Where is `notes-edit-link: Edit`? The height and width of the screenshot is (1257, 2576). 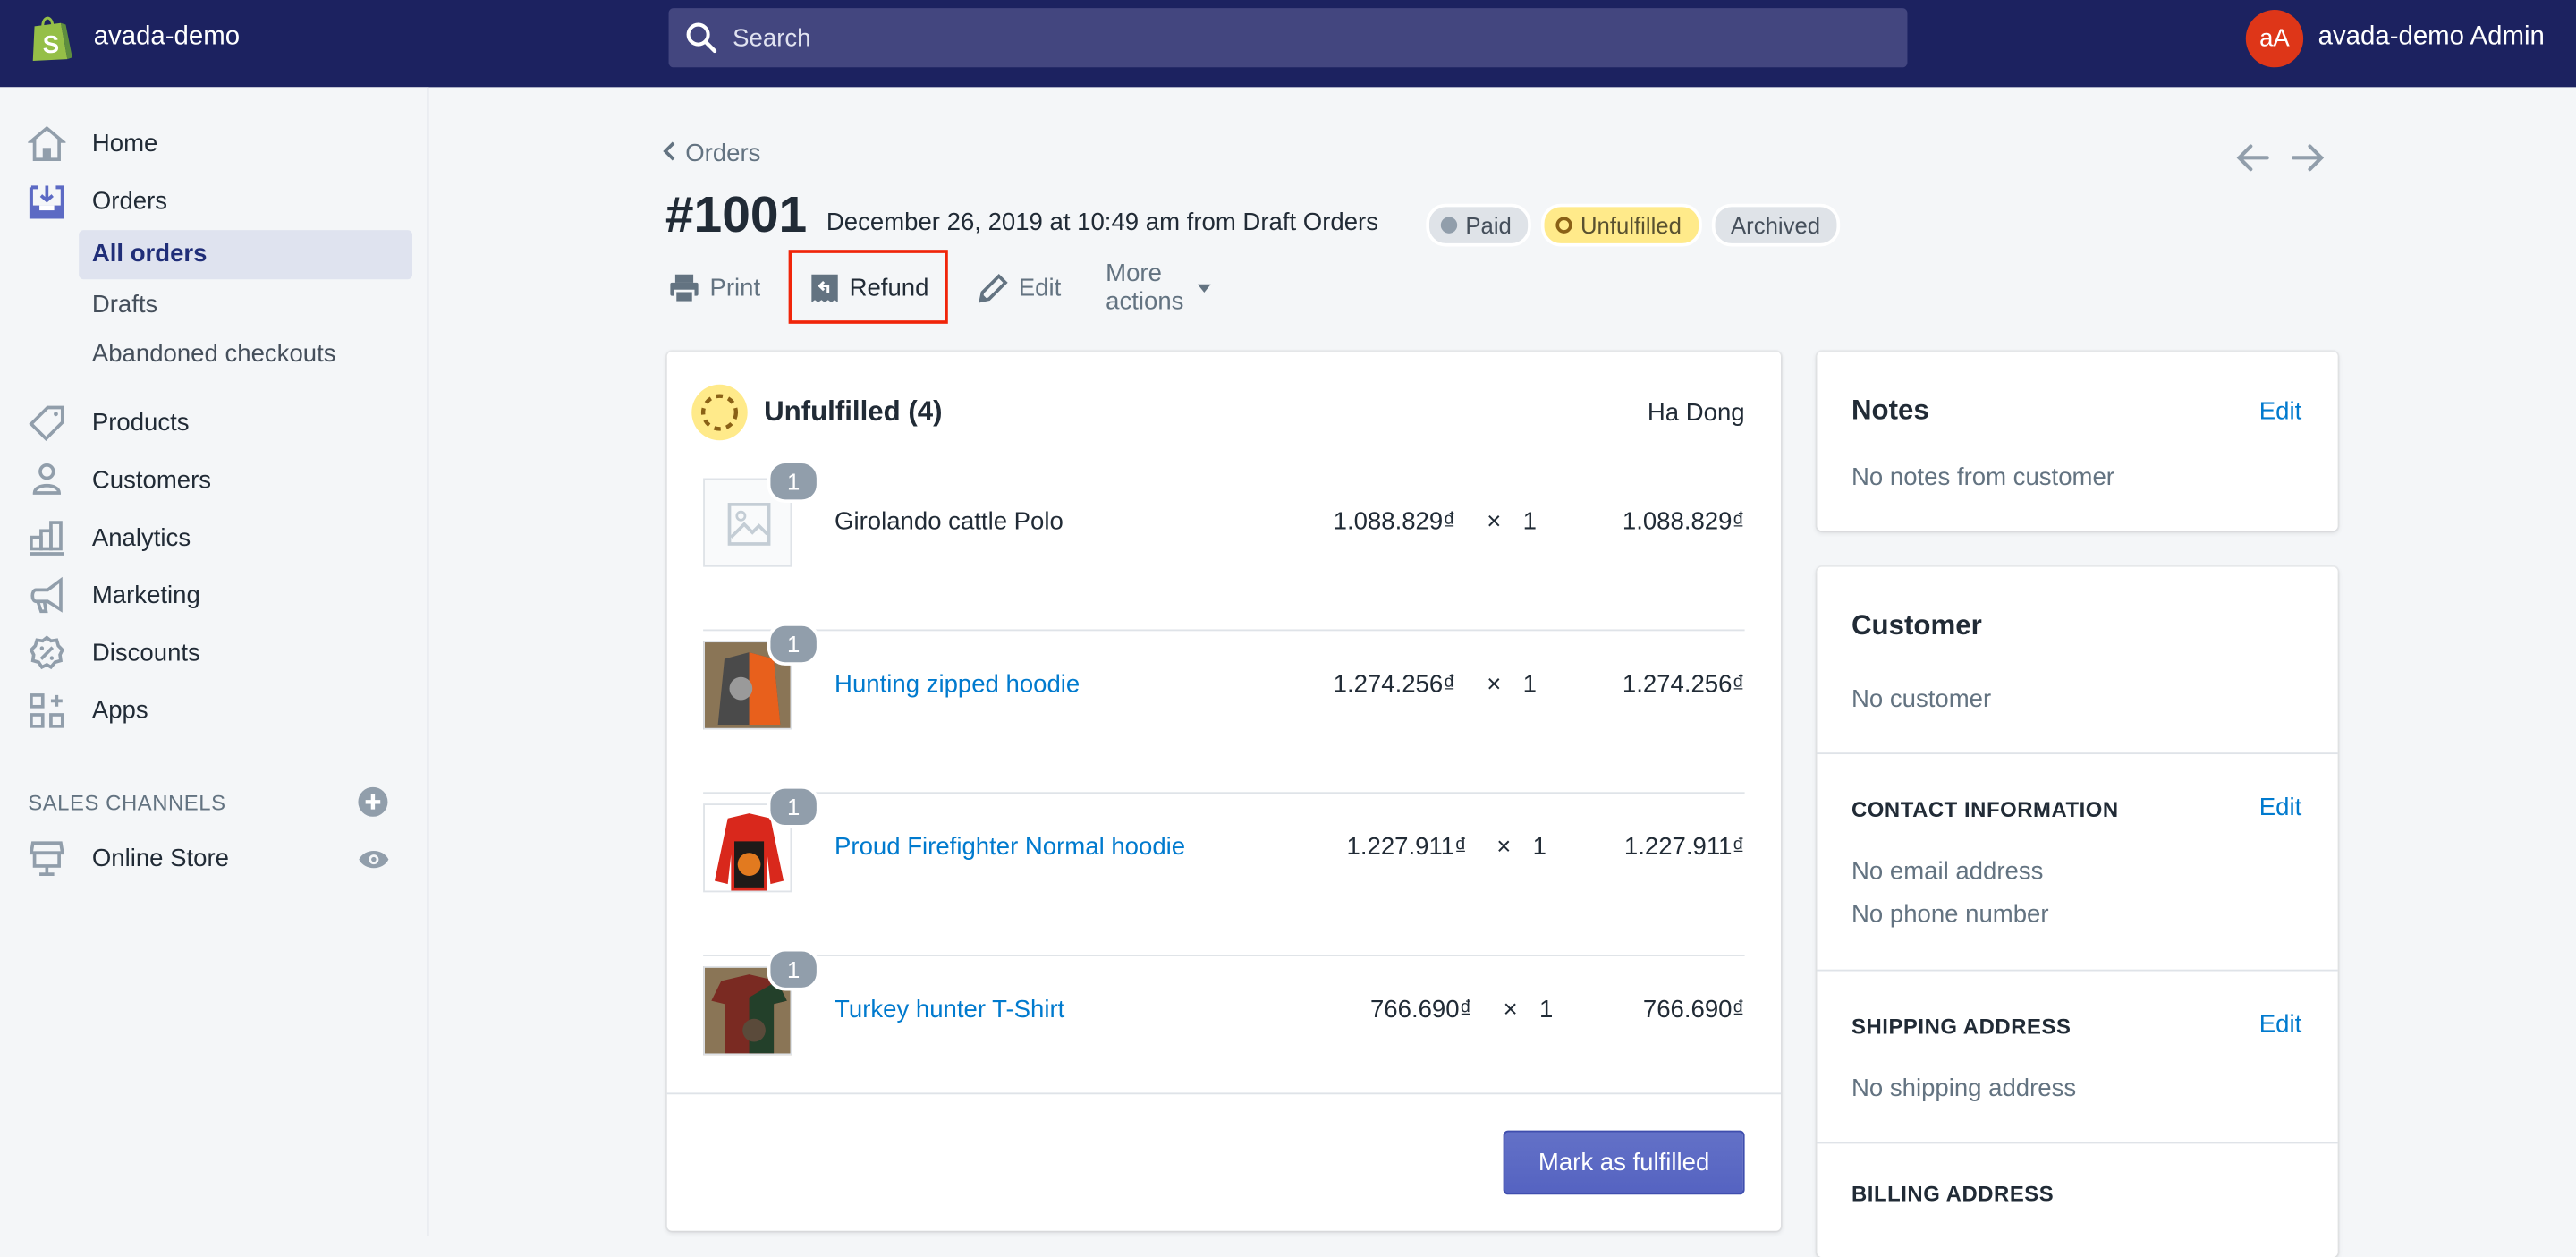
notes-edit-link: Edit is located at coordinates (2280, 411).